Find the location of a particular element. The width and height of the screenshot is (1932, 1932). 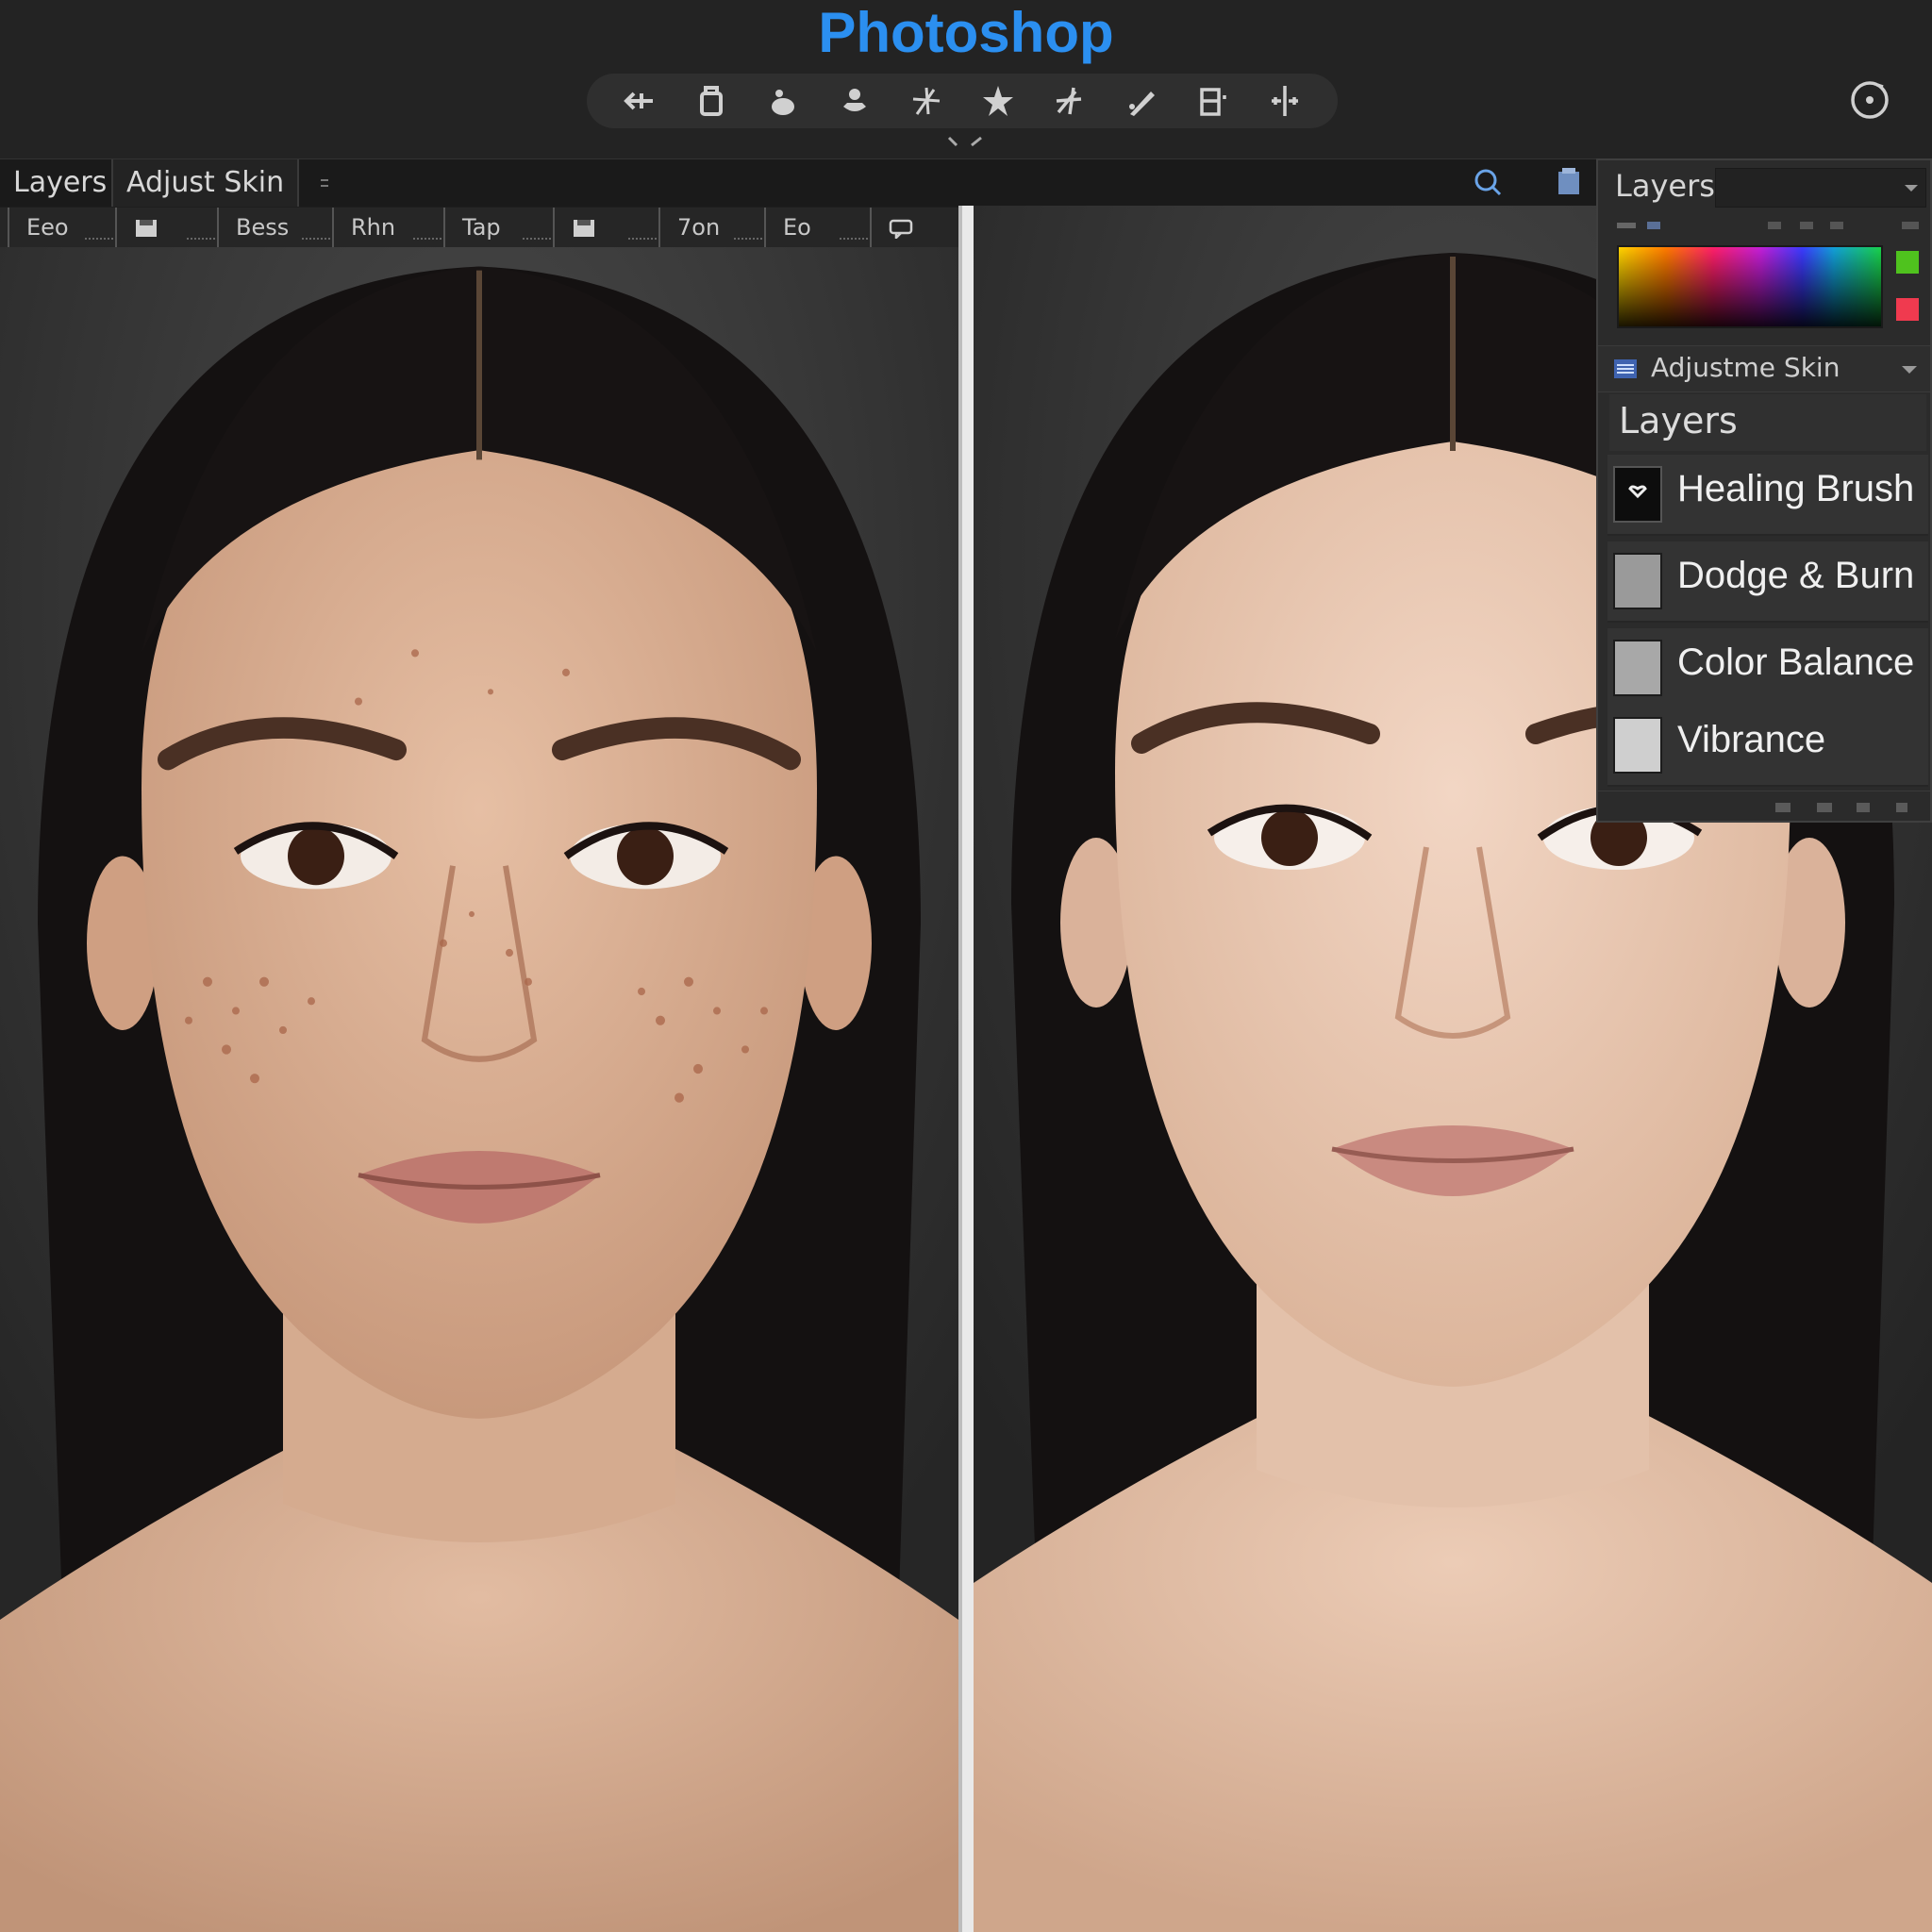

foreground-color-swatch is located at coordinates (1907, 263).